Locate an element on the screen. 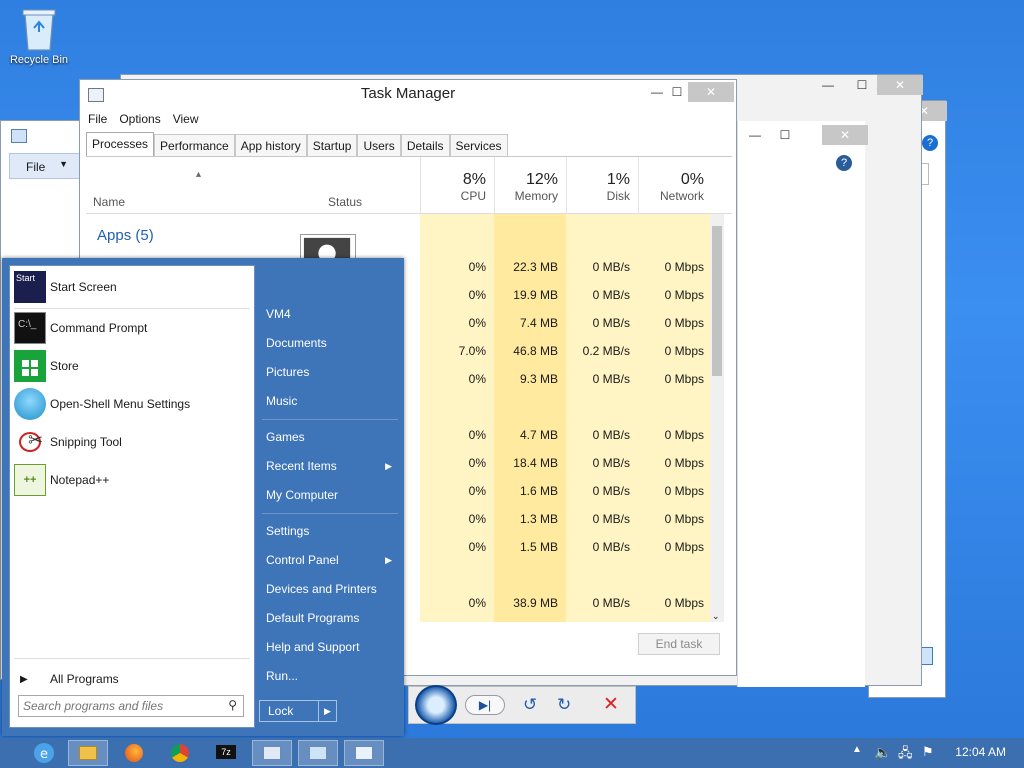 The image size is (1024, 768). tab-services: Services is located at coordinates (478, 145).